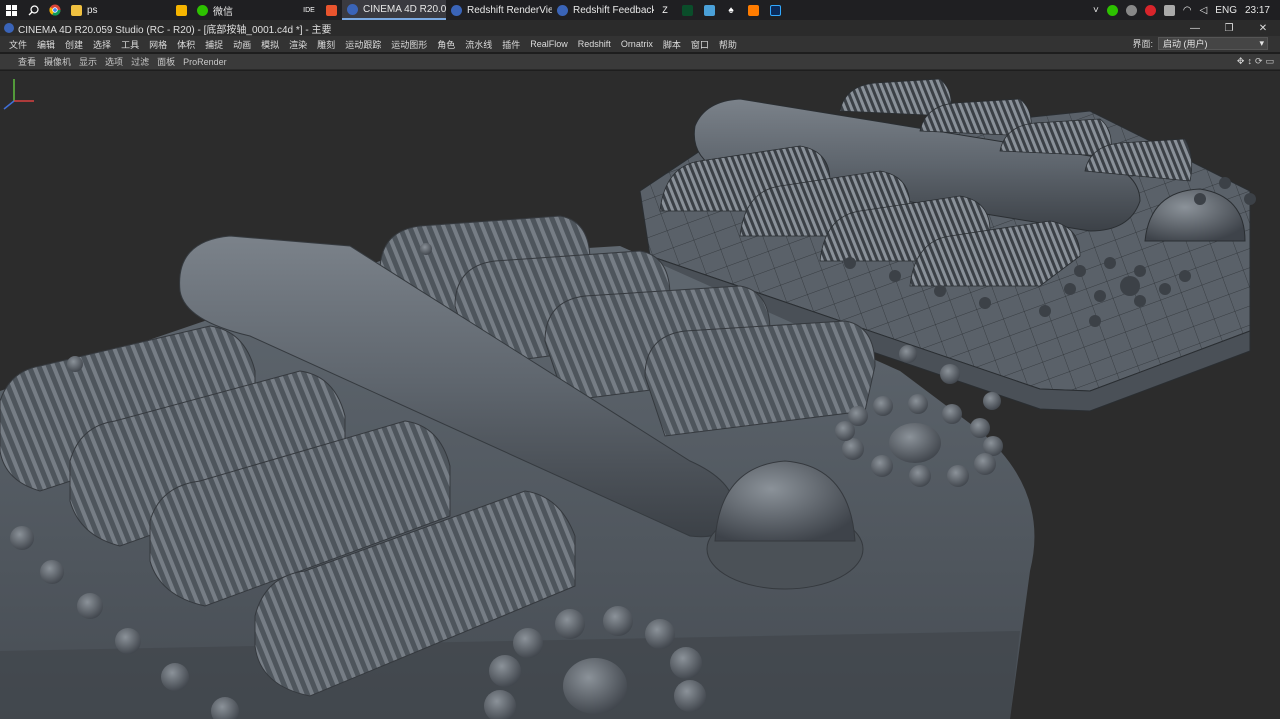  I want to click on layout-dropdown: 启动 (用户) ▾, so click(1213, 43).